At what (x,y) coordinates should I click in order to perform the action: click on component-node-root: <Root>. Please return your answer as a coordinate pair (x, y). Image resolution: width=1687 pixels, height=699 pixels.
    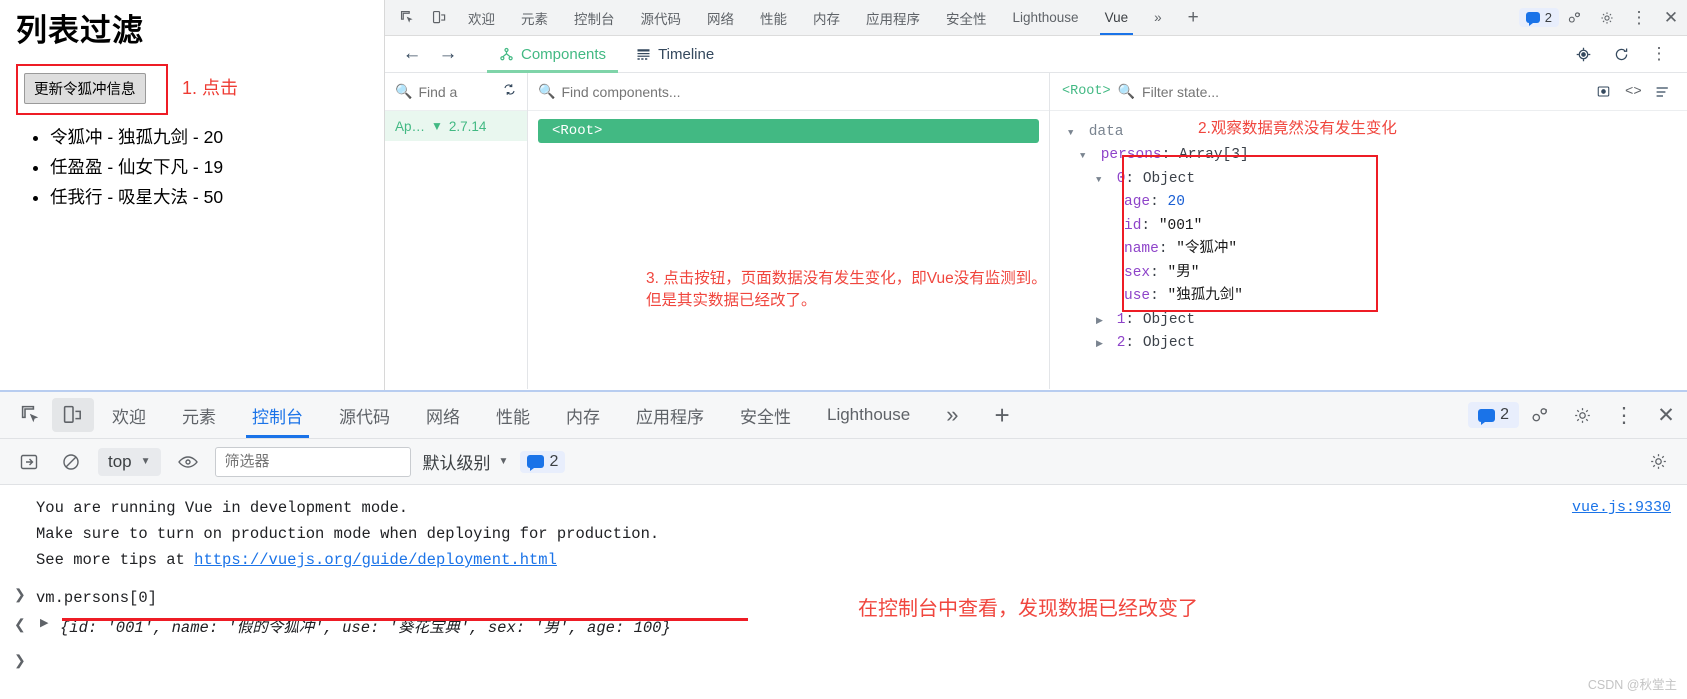
    Looking at the image, I should click on (788, 131).